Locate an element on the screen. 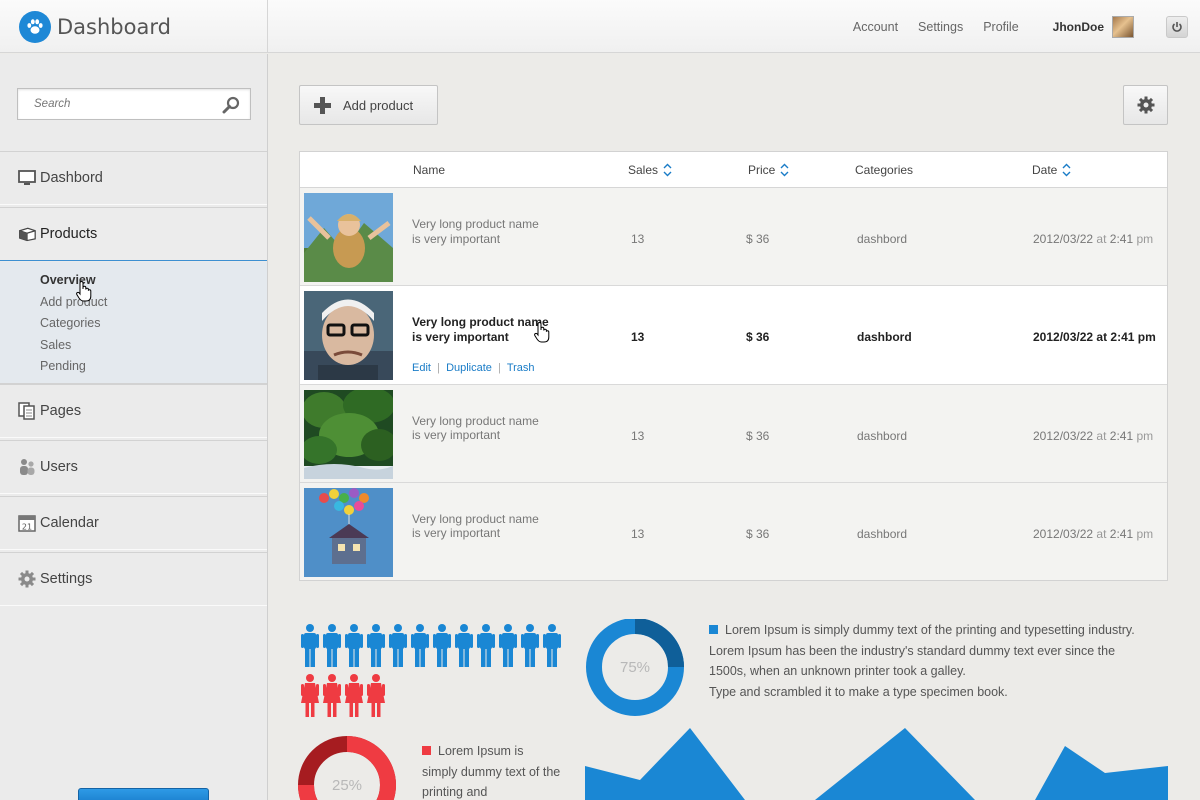 Image resolution: width=1200 pixels, height=800 pixels. username: JhonDoe is located at coordinates (1078, 27).